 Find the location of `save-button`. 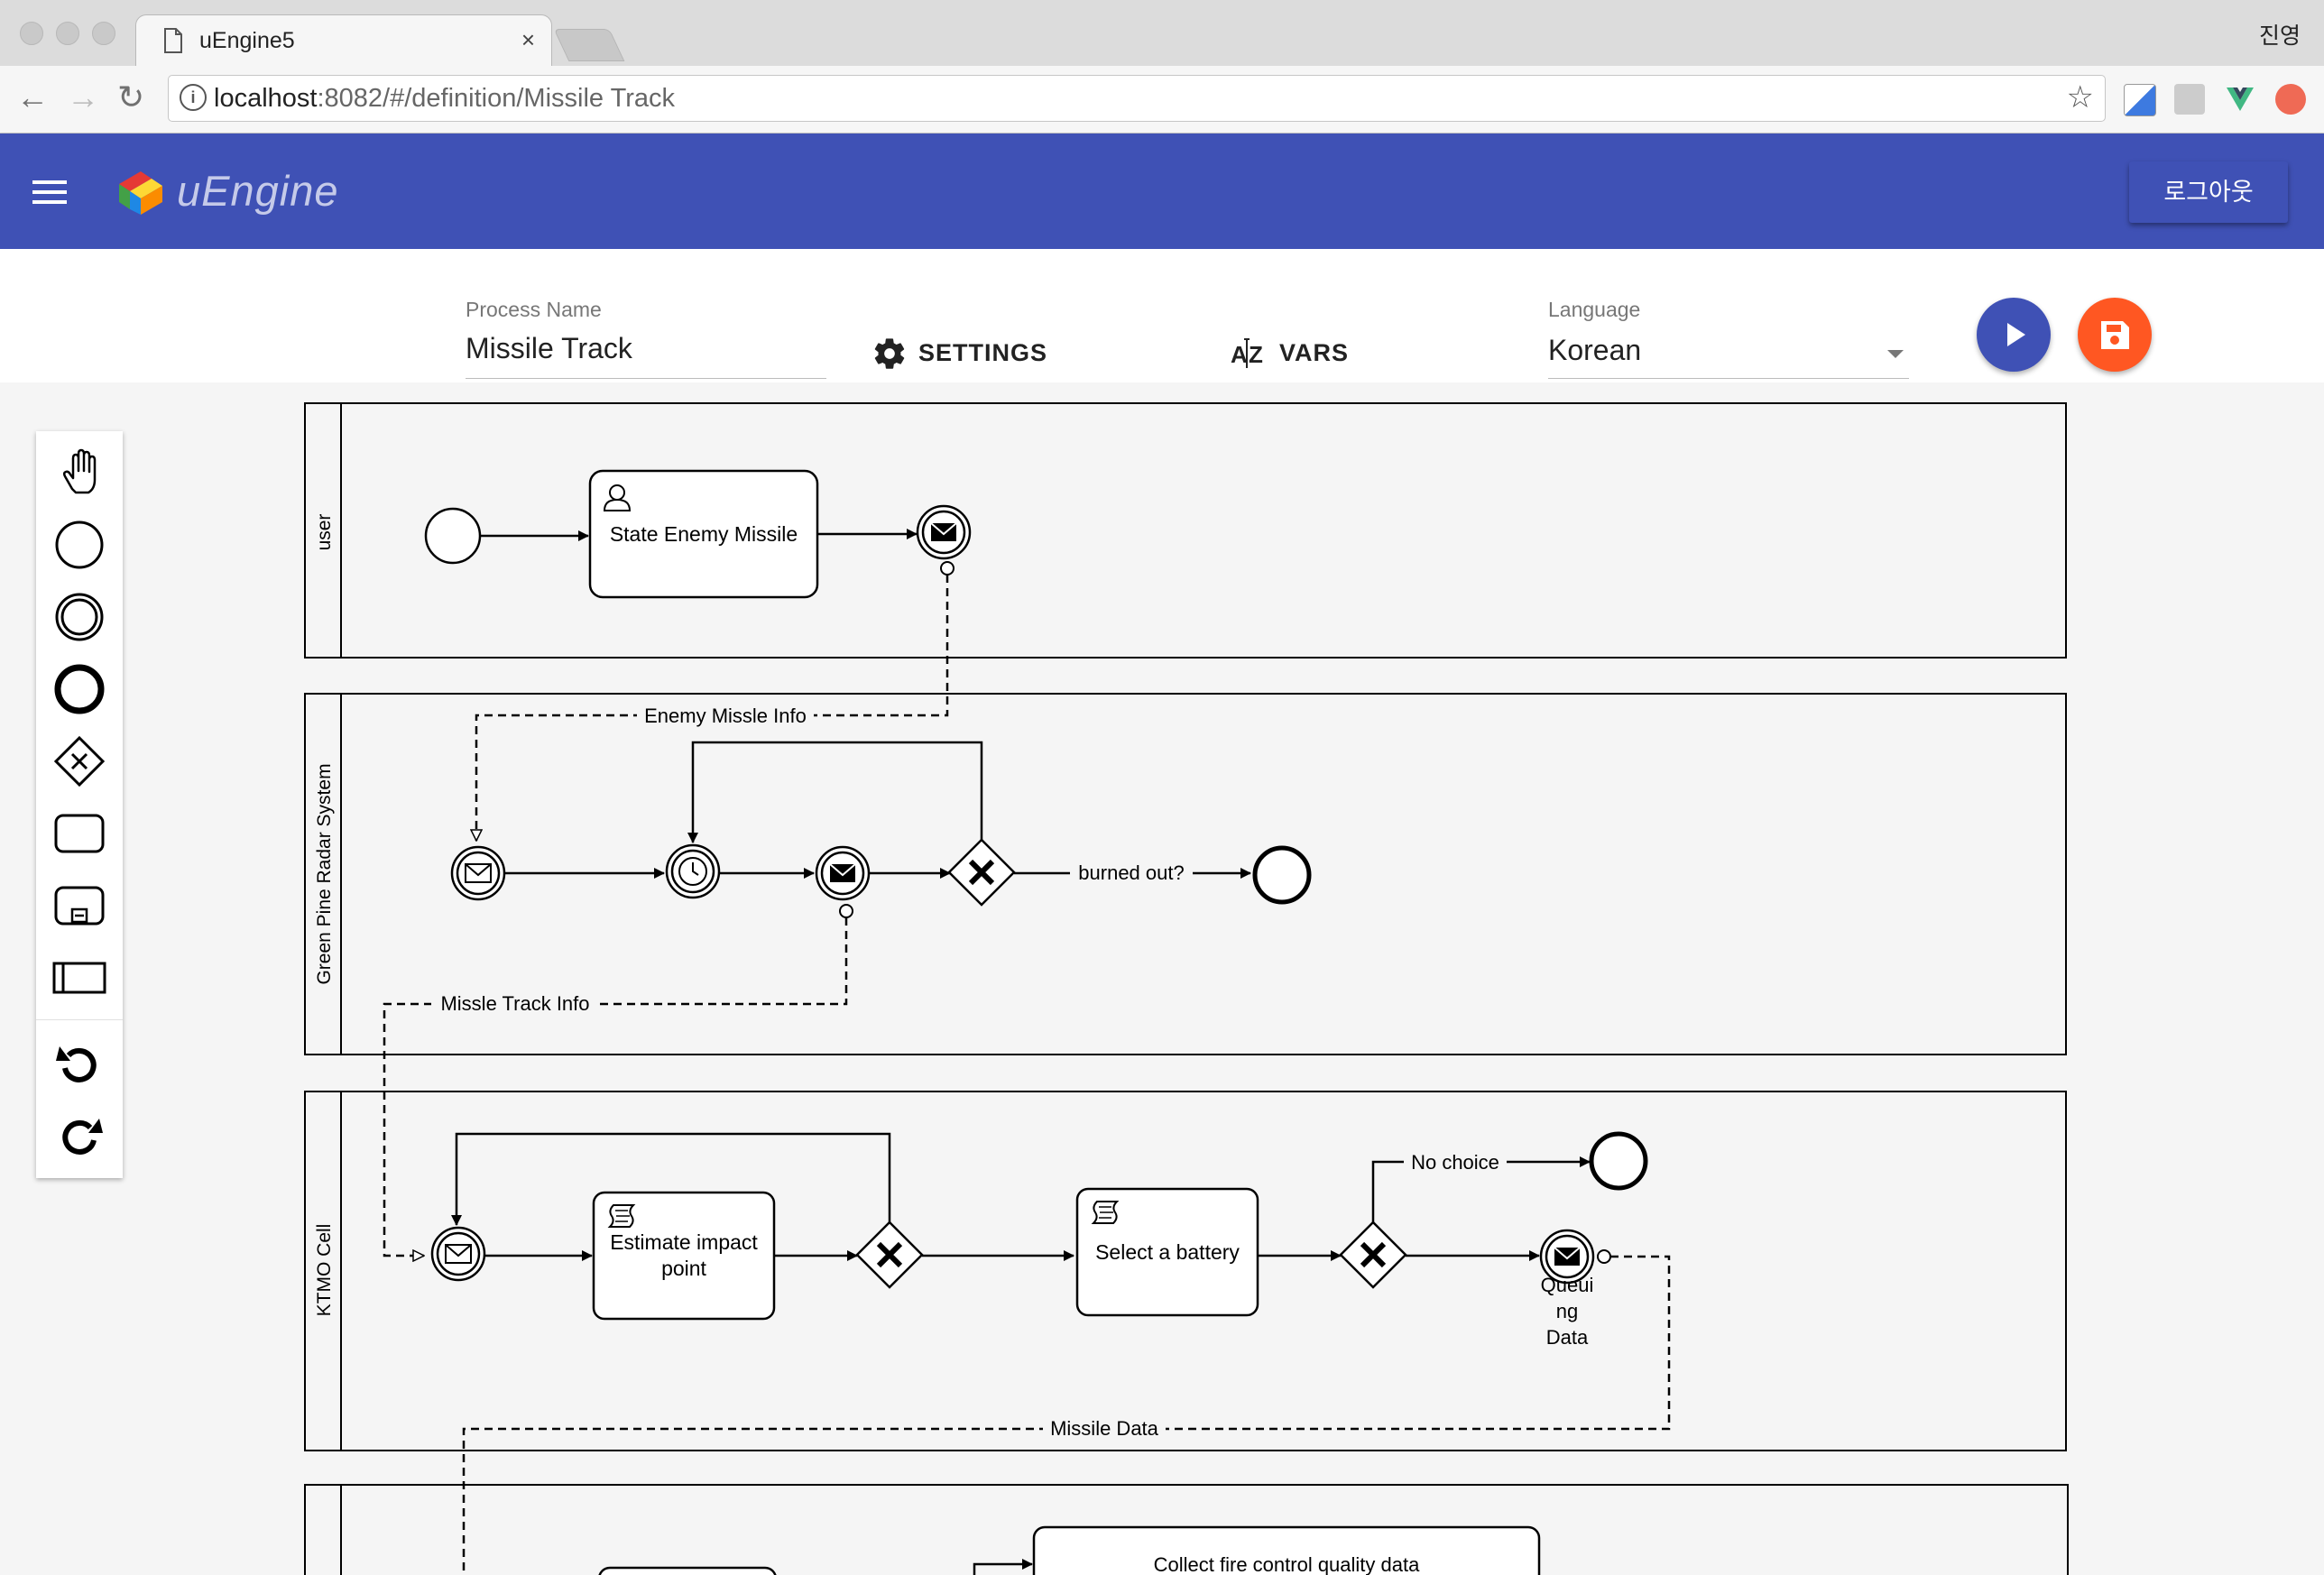

save-button is located at coordinates (2115, 335).